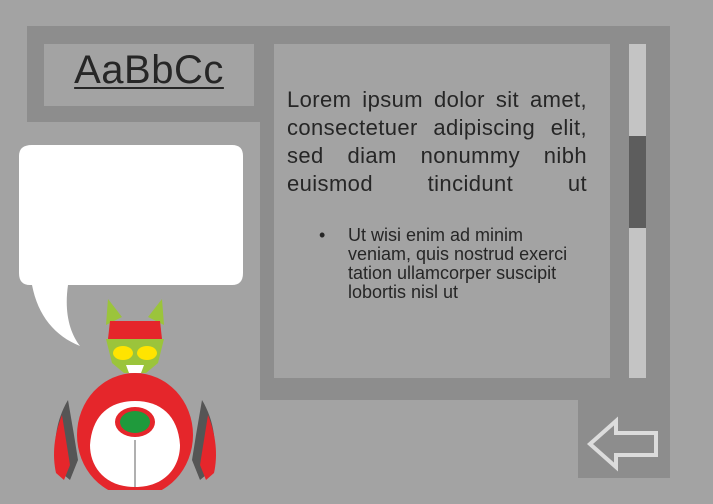 The width and height of the screenshot is (713, 504). I want to click on title-panel: AaBbCc, so click(149, 75).